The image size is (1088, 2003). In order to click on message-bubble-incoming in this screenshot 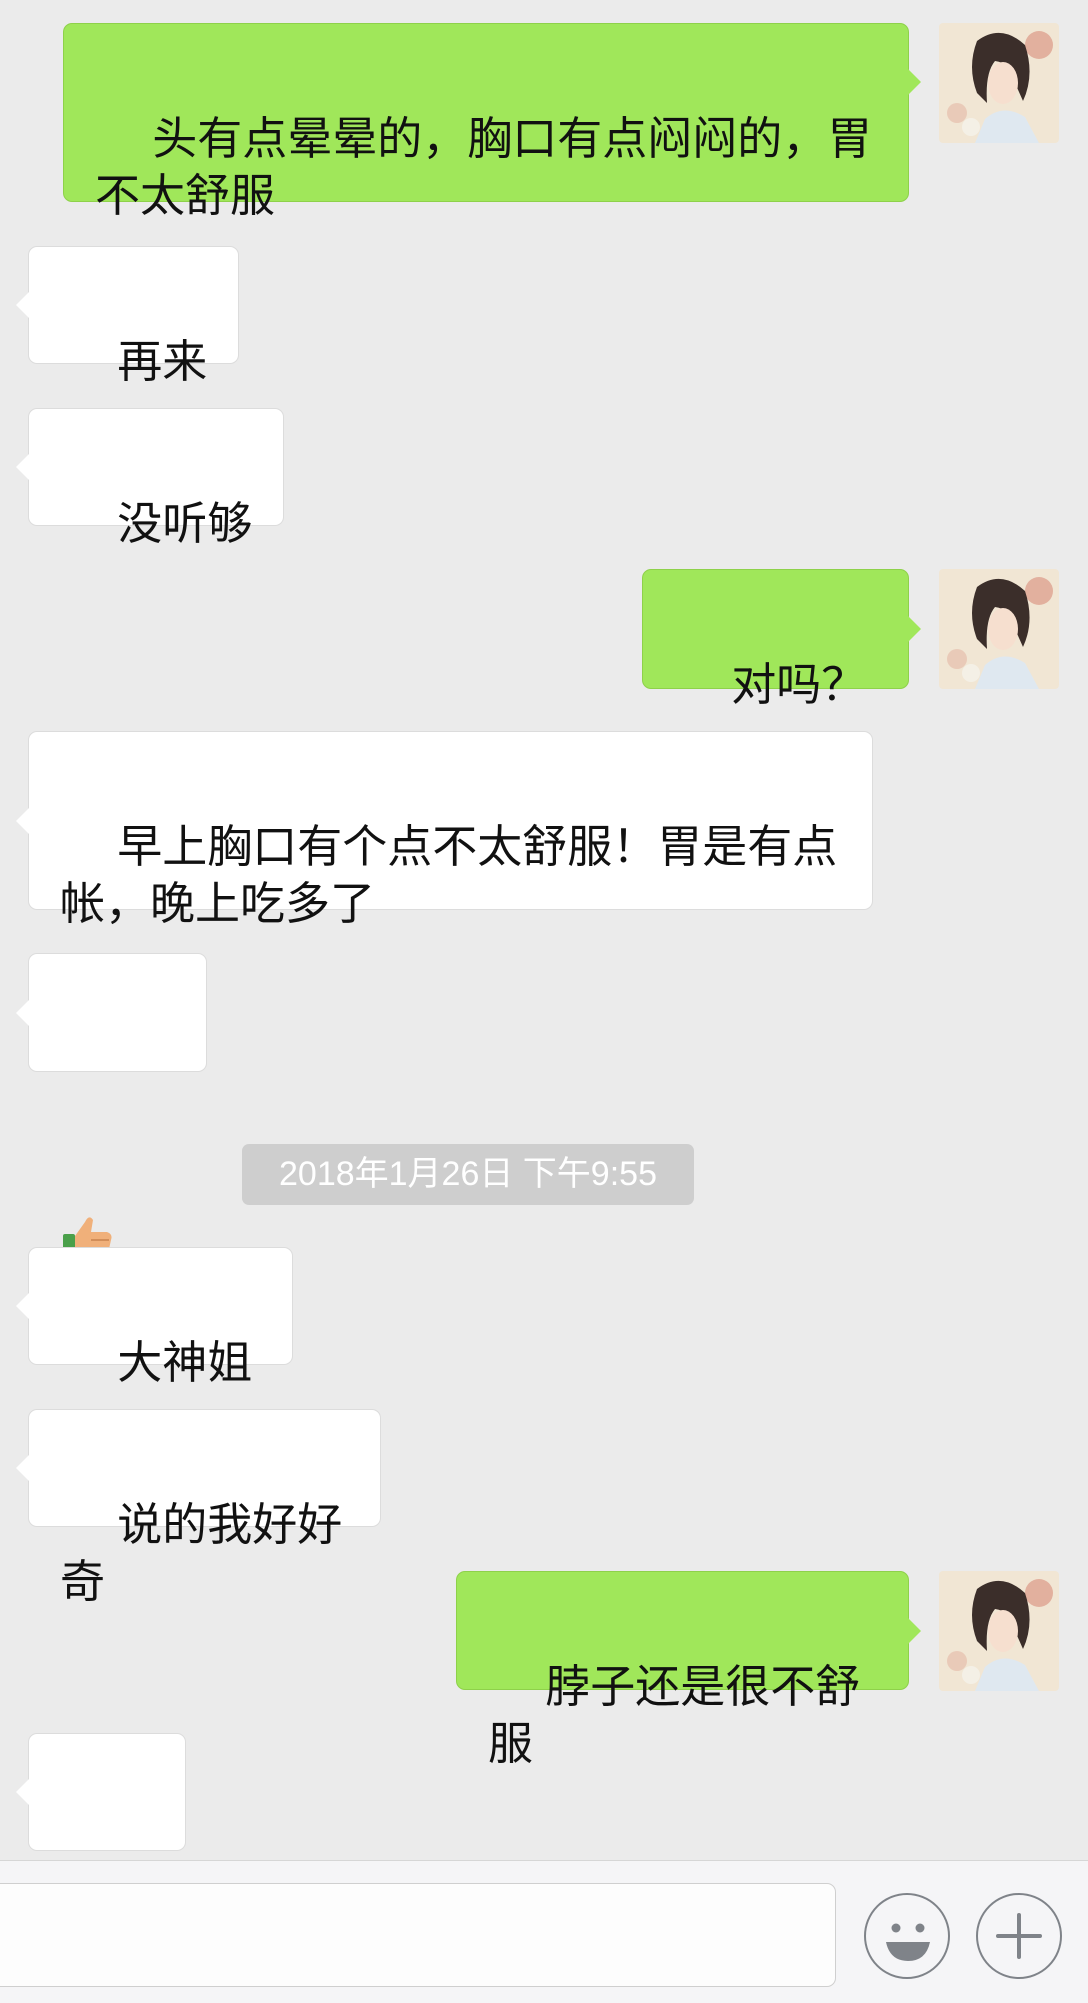, I will do `click(110, 1227)`.